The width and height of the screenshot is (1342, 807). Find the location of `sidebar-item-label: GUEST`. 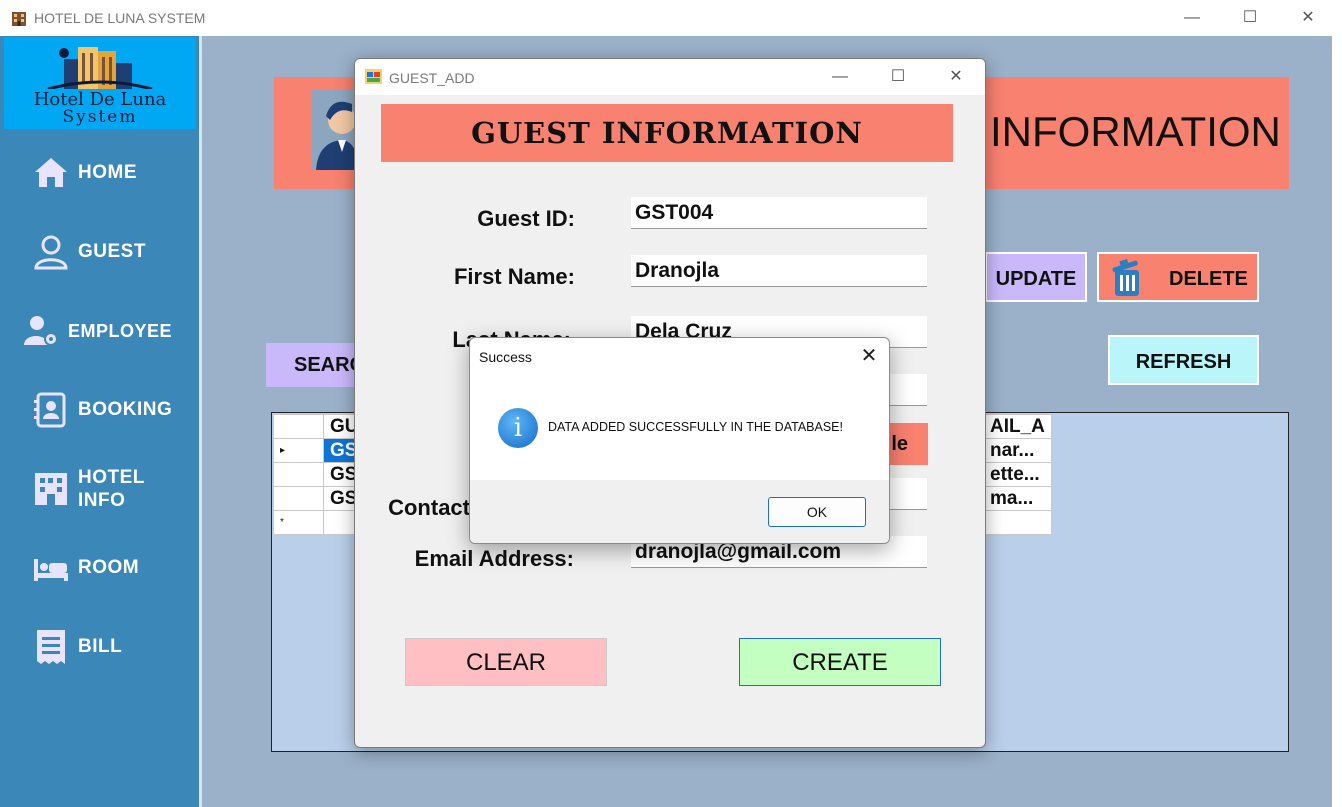

sidebar-item-label: GUEST is located at coordinates (112, 251).